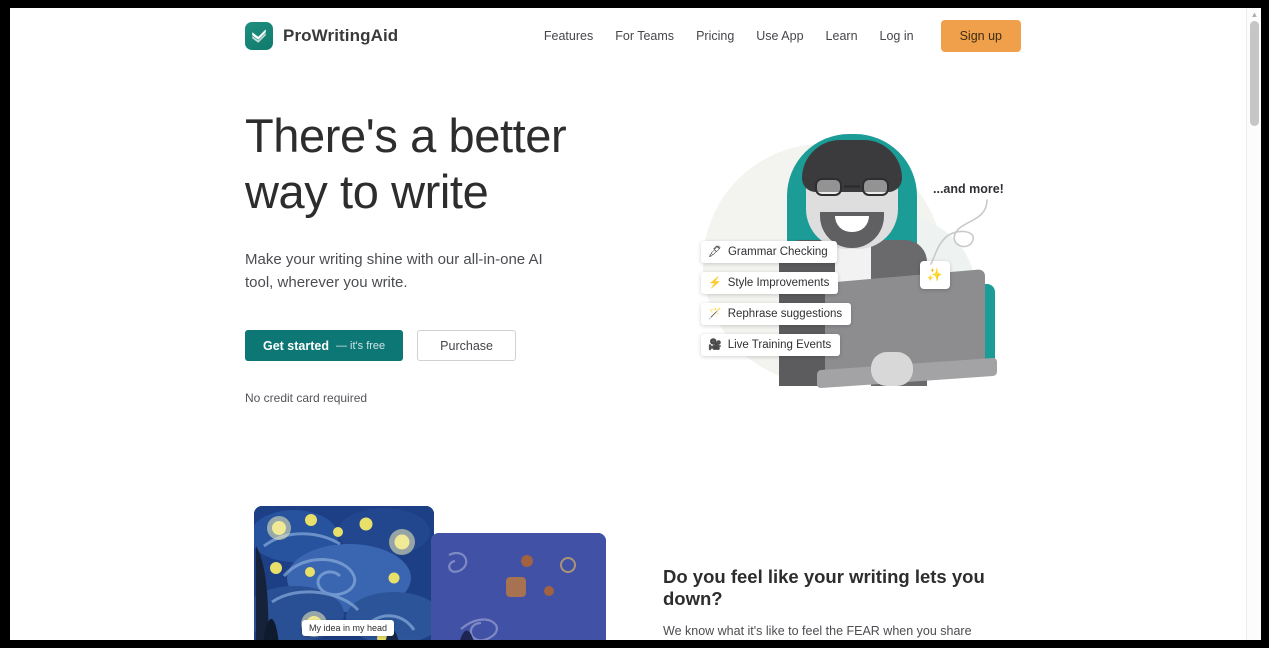  Describe the element at coordinates (466, 345) in the screenshot. I see `purchase-button: Purchase` at that location.